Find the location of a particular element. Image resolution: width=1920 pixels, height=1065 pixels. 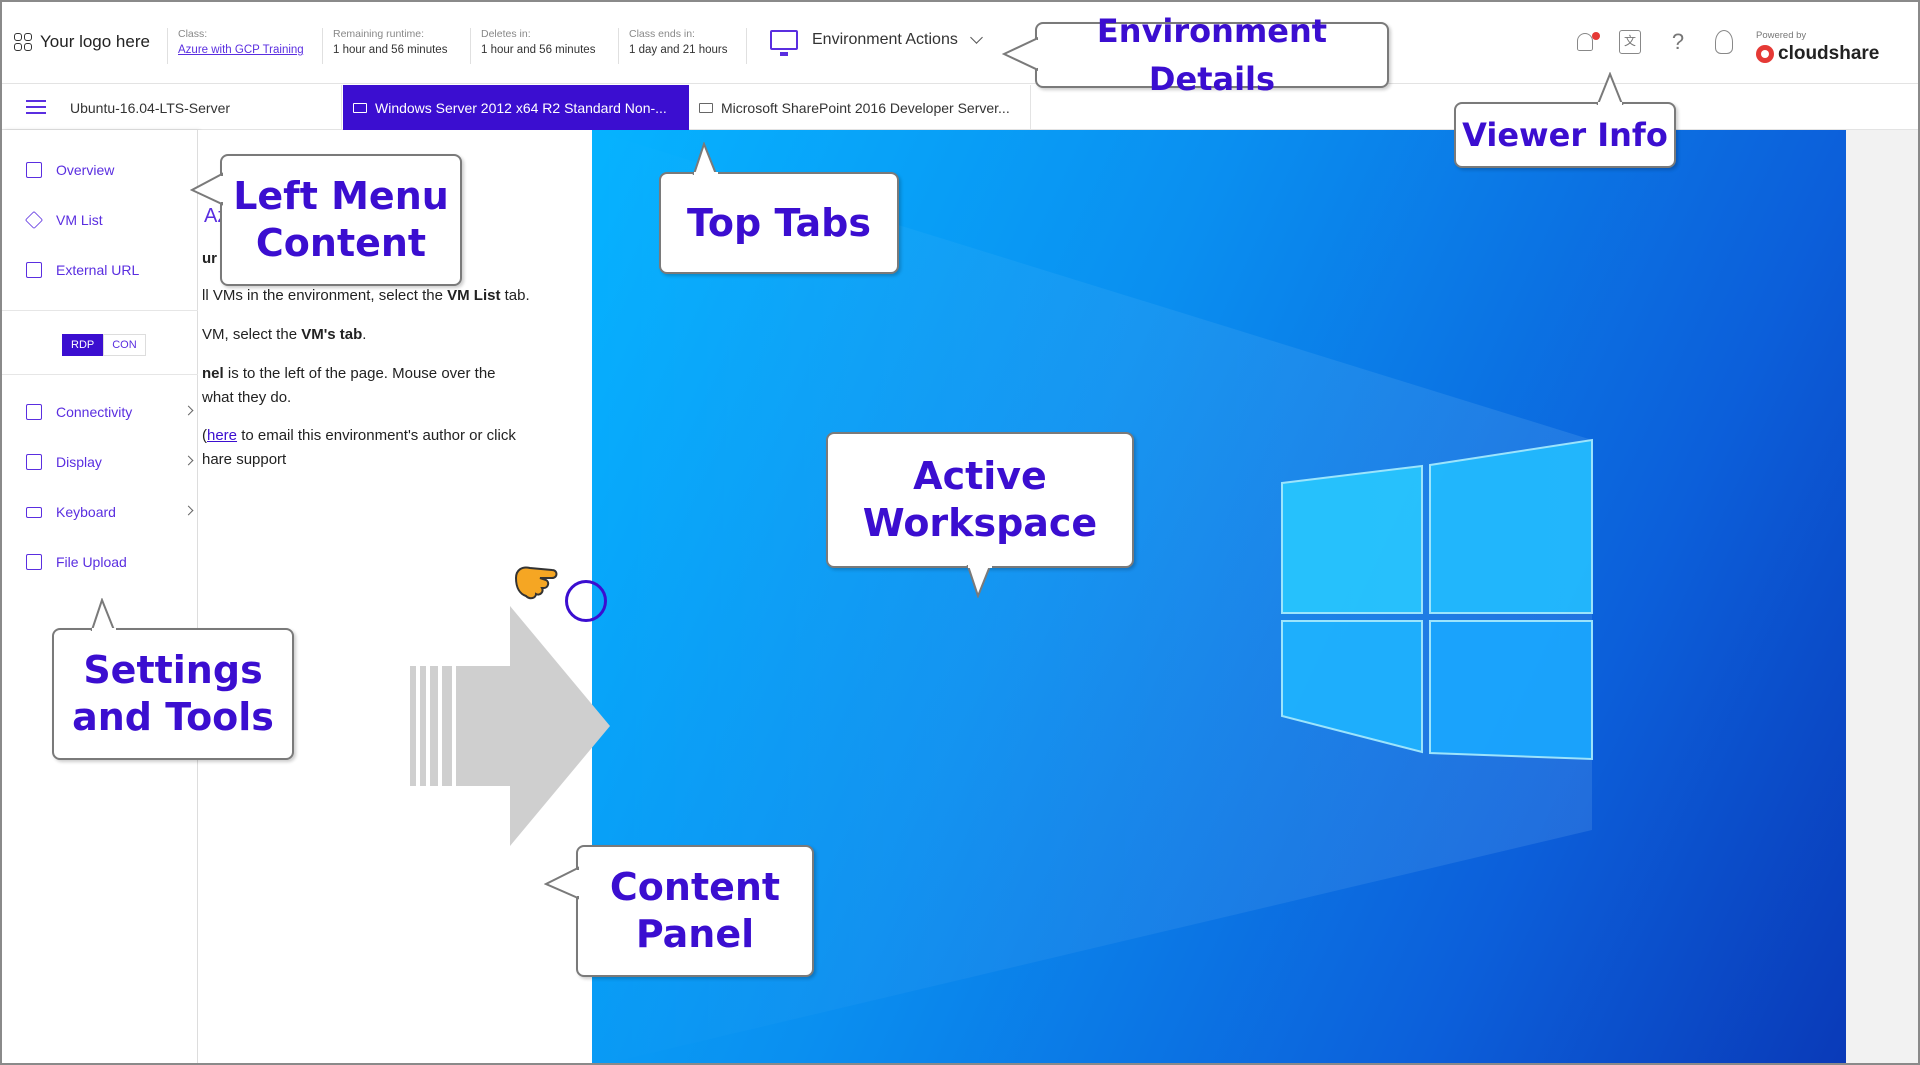

email-author-link: here is located at coordinates (222, 435).